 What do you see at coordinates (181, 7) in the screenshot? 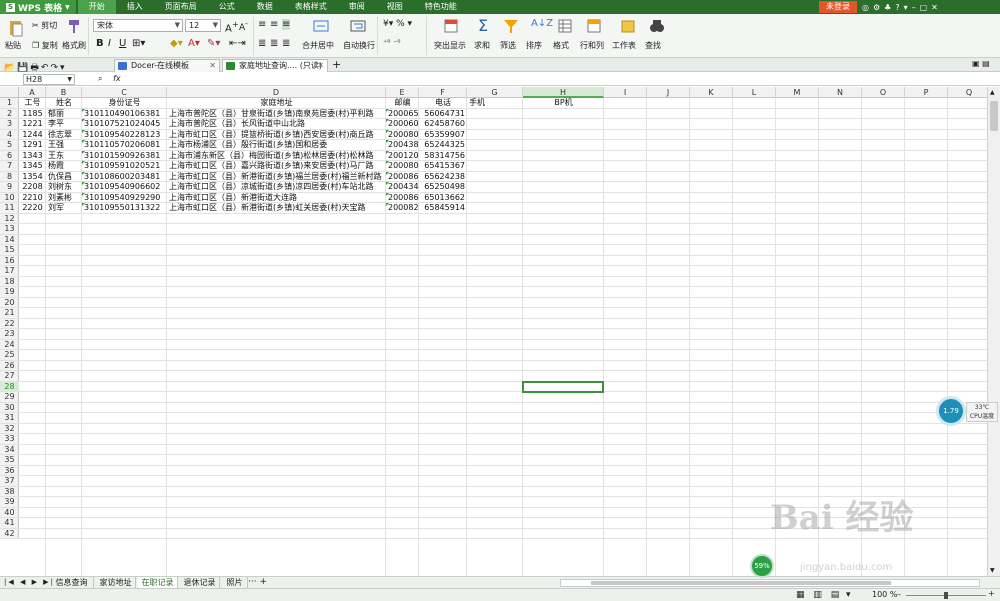
I see `menu-item-2: 页面布局` at bounding box center [181, 7].